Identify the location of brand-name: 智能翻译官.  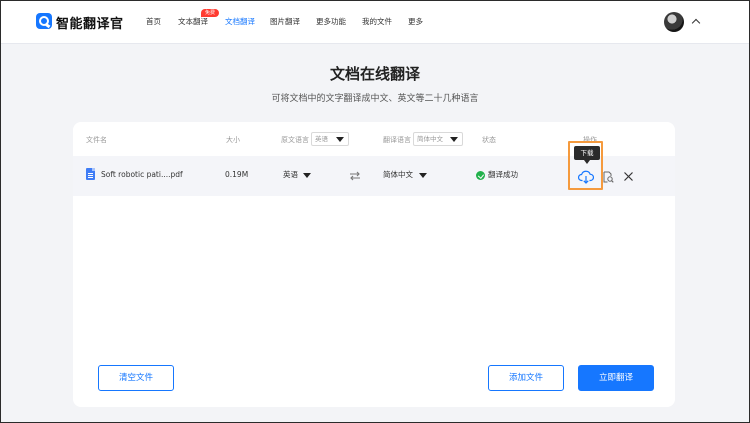
(90, 22).